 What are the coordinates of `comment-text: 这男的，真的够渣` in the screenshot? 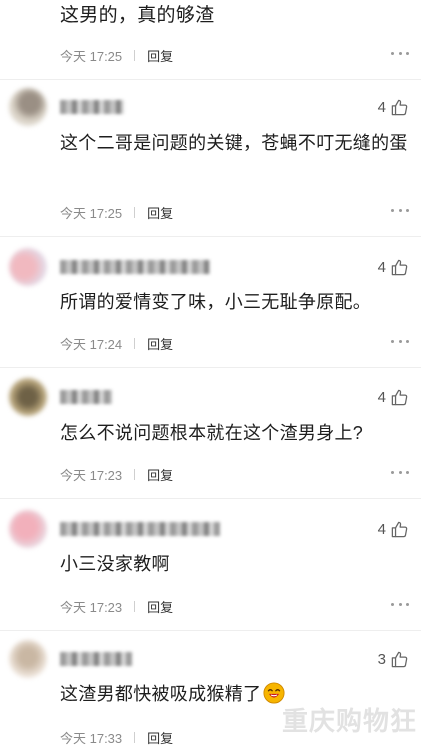 It's located at (137, 15).